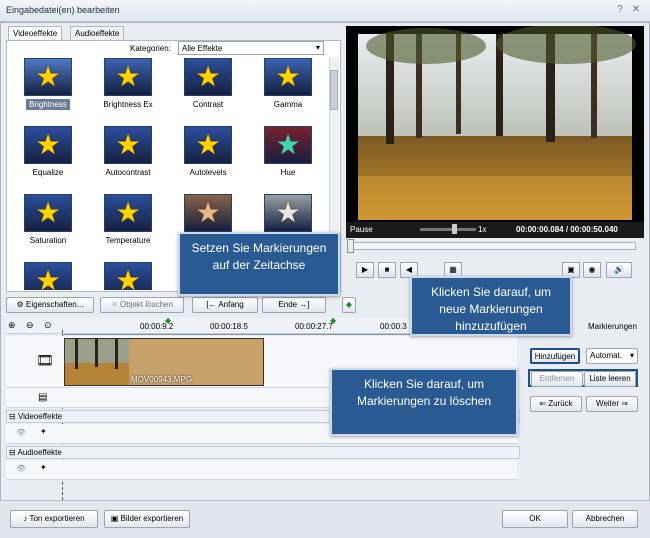  What do you see at coordinates (20, 304) in the screenshot?
I see `gear-icon: ⚙` at bounding box center [20, 304].